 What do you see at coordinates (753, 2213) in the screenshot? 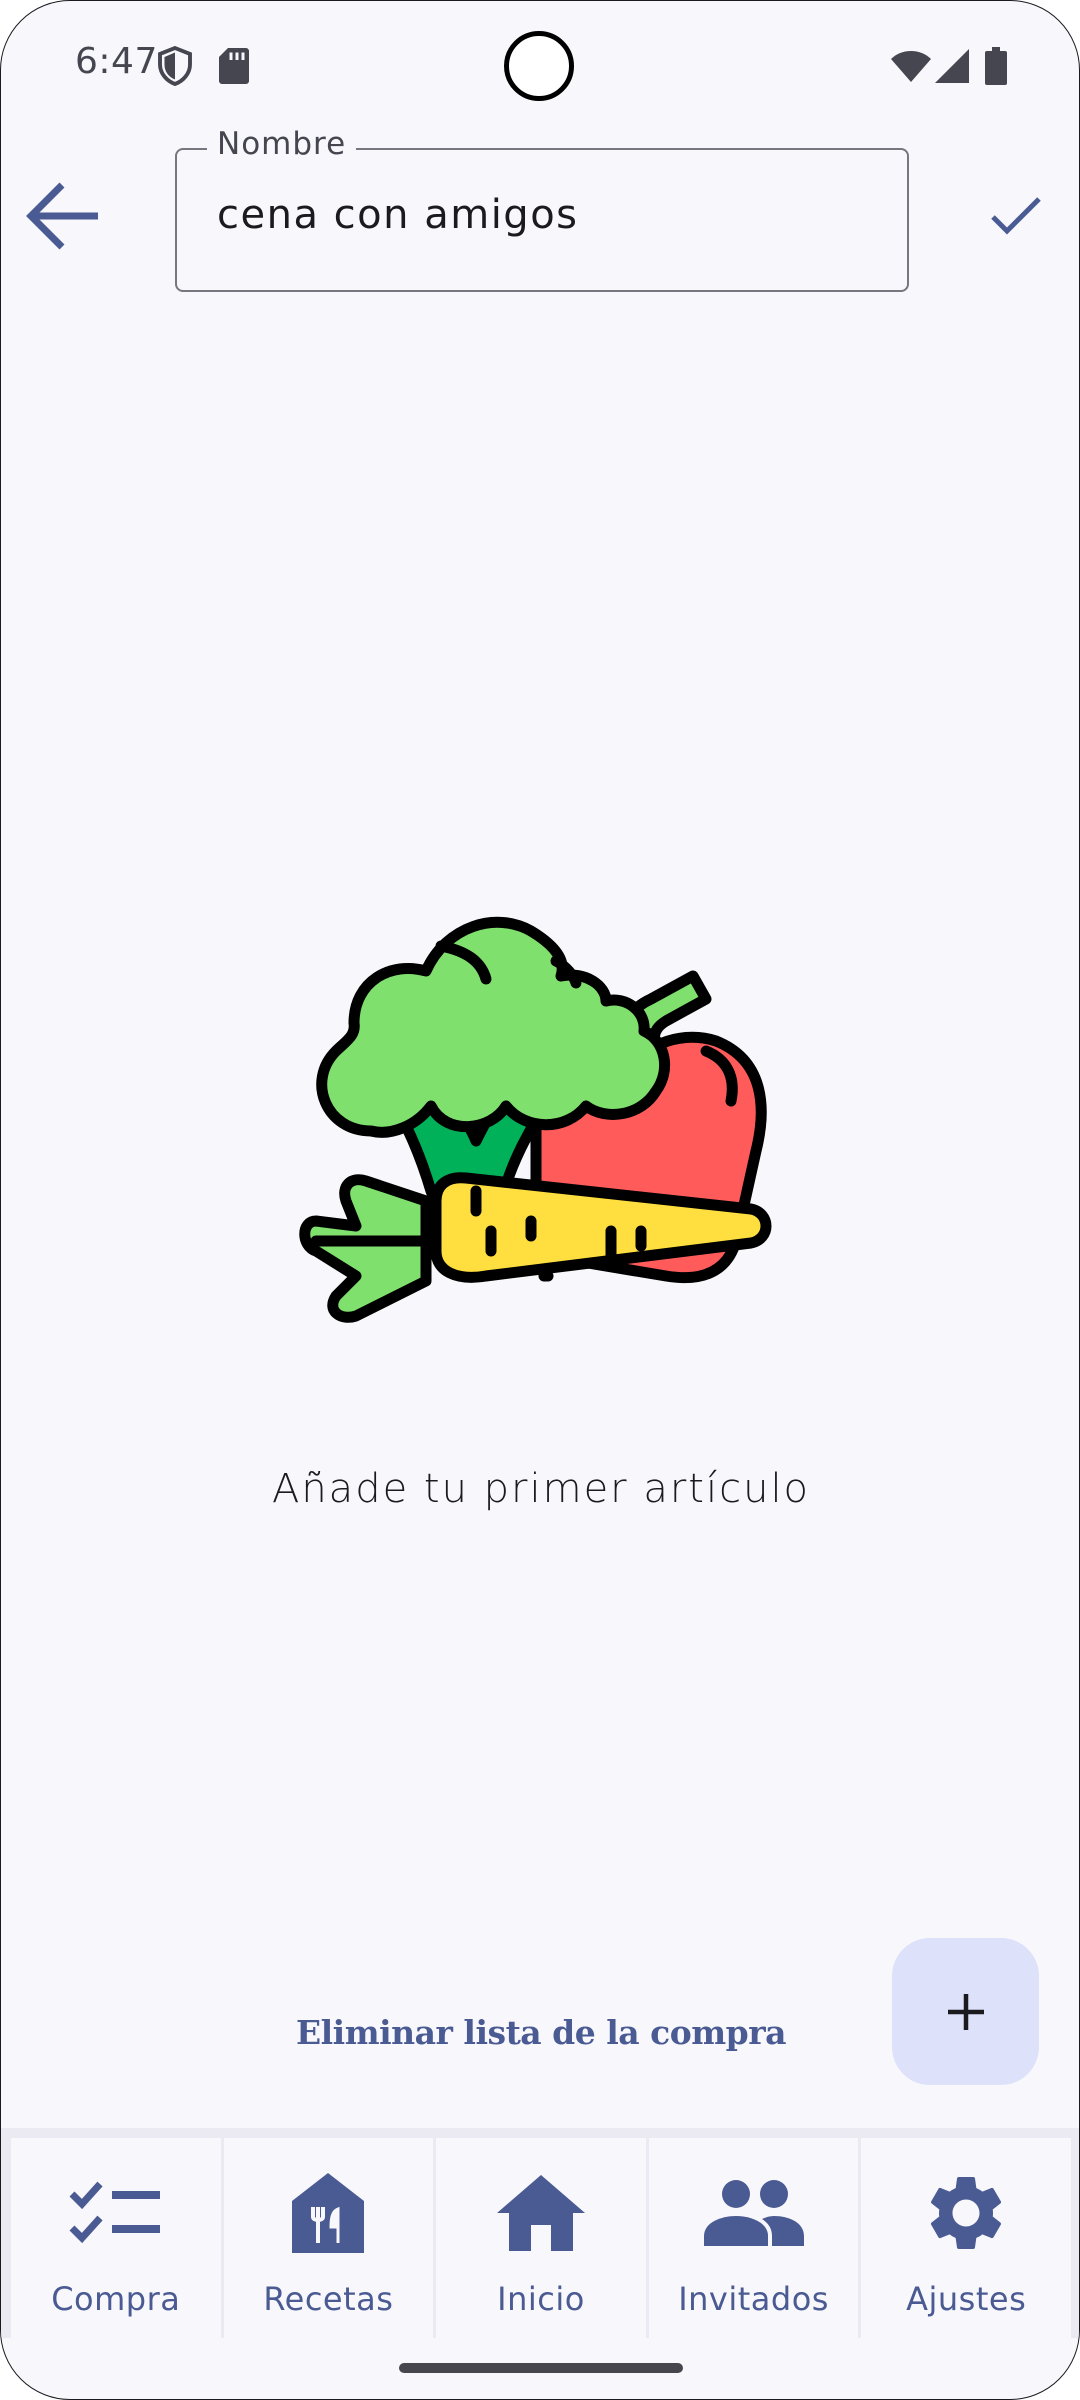
I see `people-icon` at bounding box center [753, 2213].